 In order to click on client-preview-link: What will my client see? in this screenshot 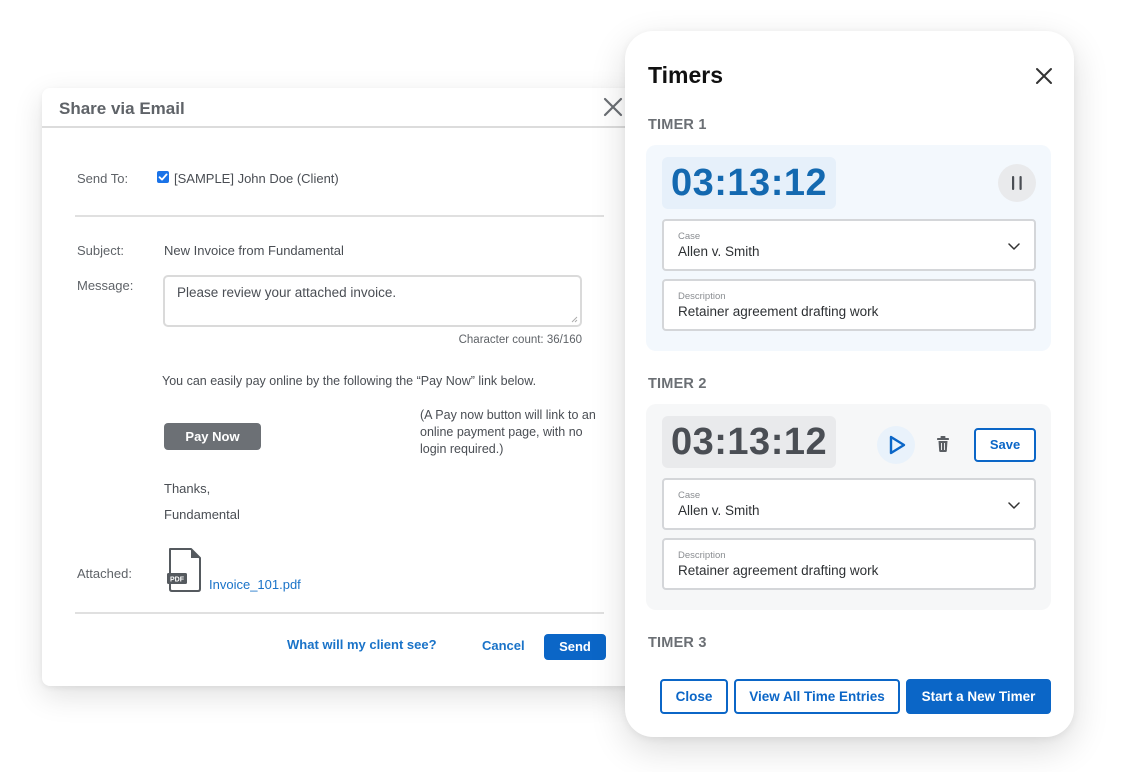, I will do `click(362, 644)`.